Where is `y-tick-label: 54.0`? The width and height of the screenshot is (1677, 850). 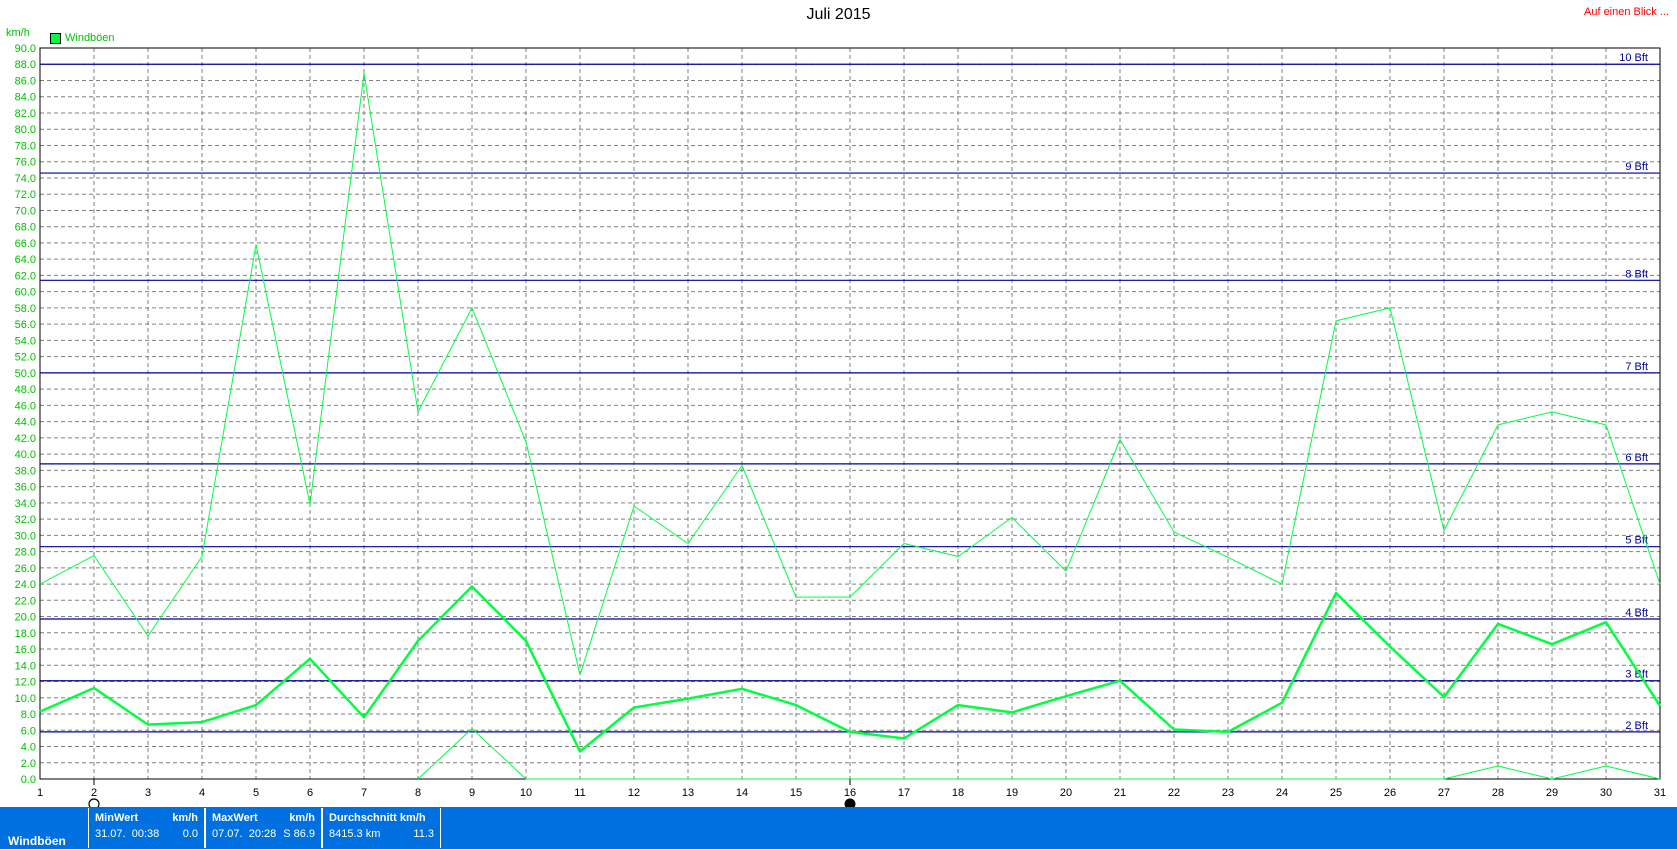 y-tick-label: 54.0 is located at coordinates (25, 341).